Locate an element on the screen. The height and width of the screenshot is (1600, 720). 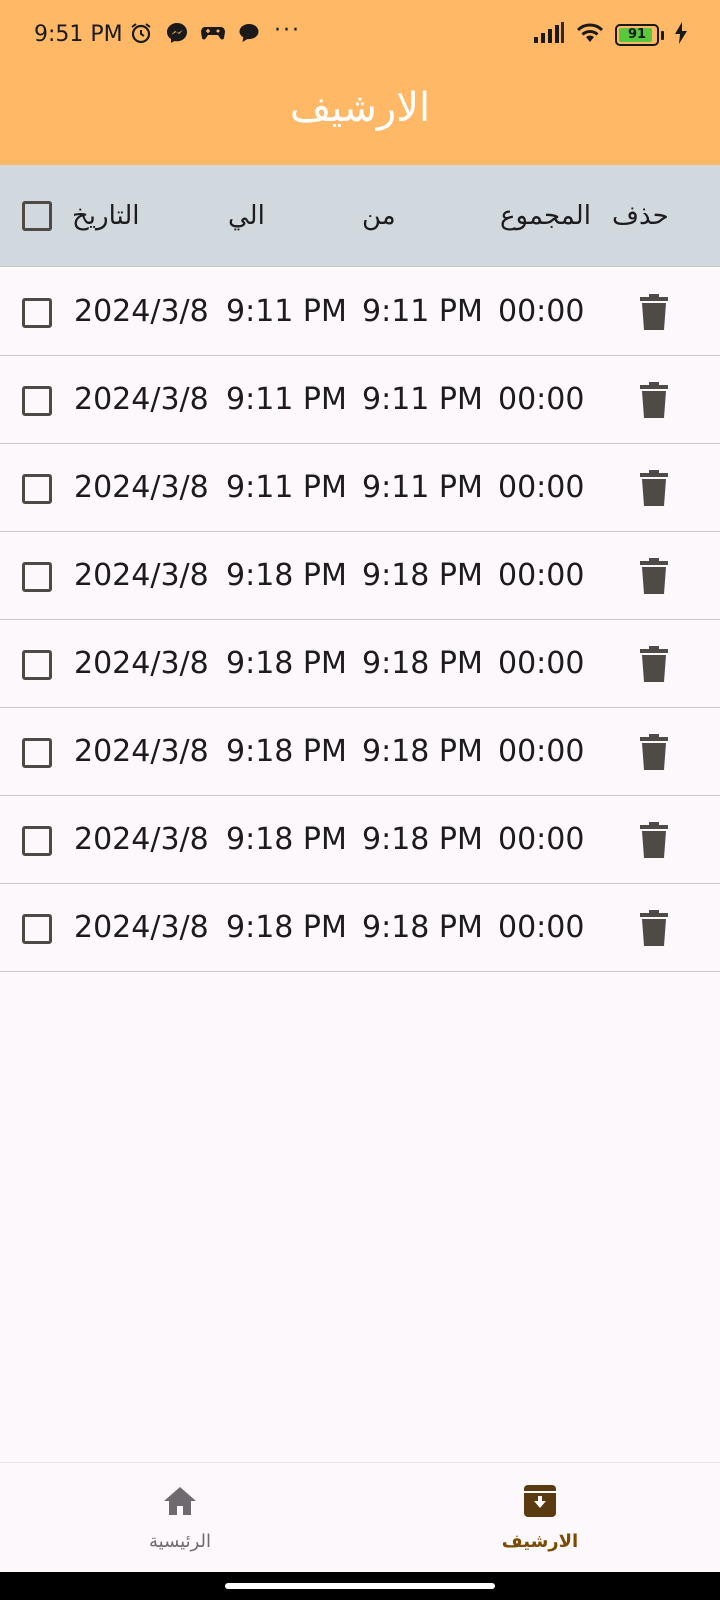
system-gesture-area is located at coordinates (360, 1586).